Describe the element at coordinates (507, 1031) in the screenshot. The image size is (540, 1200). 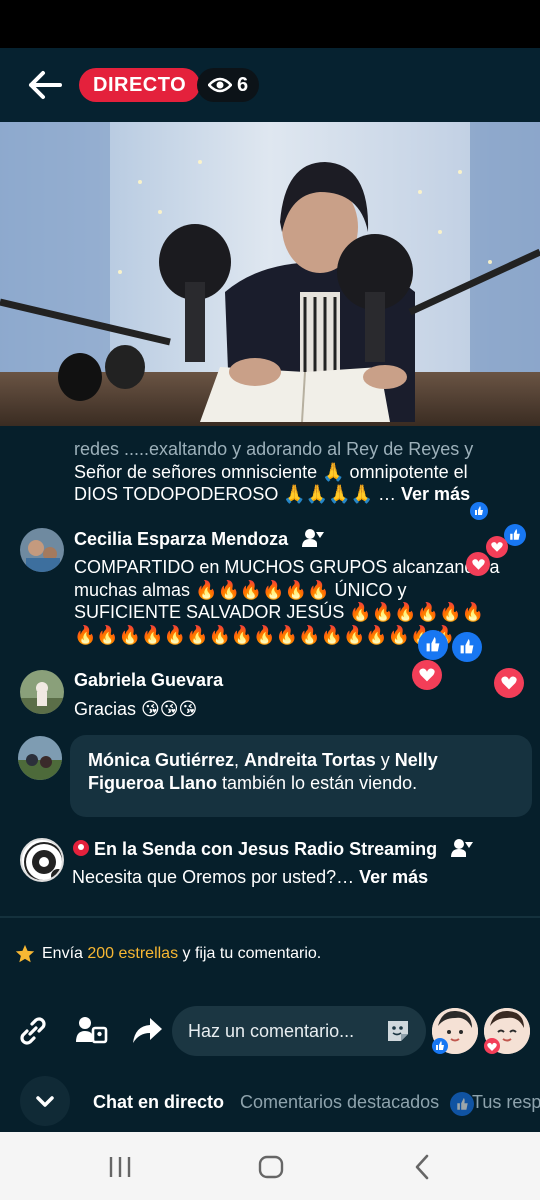
I see `reaction-face-love` at that location.